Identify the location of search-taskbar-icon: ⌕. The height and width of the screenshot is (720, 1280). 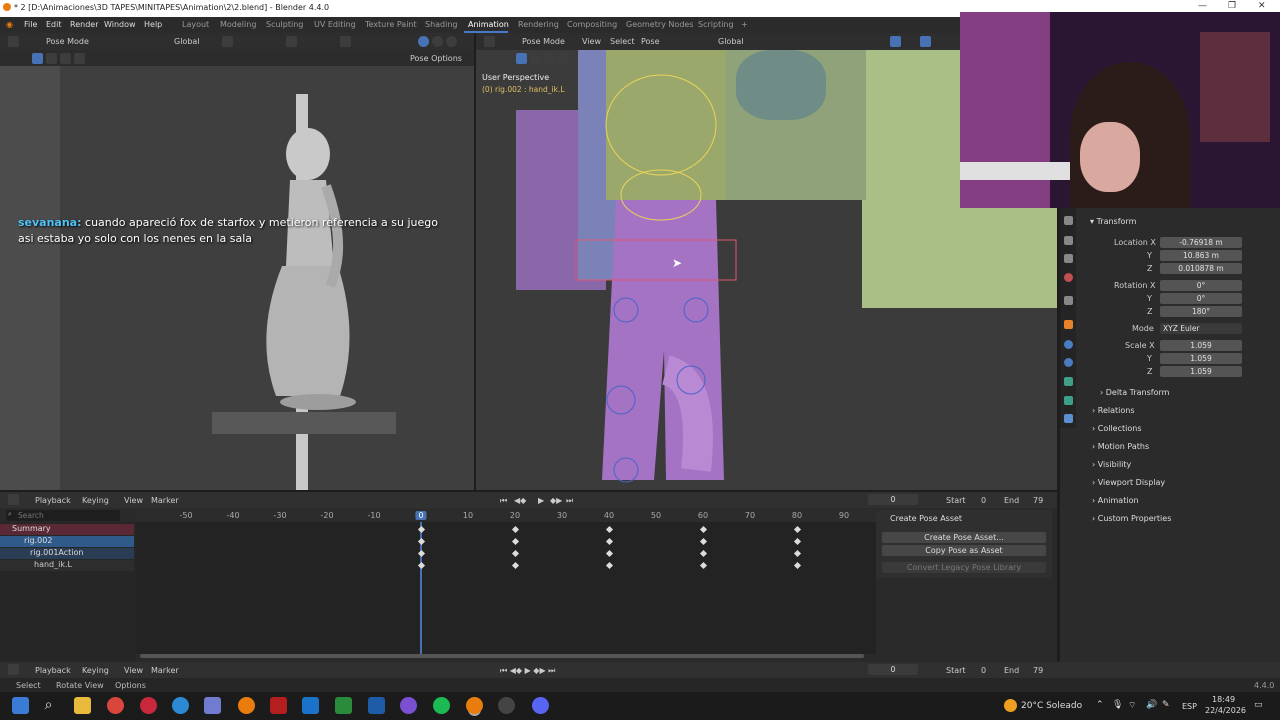
(48, 705).